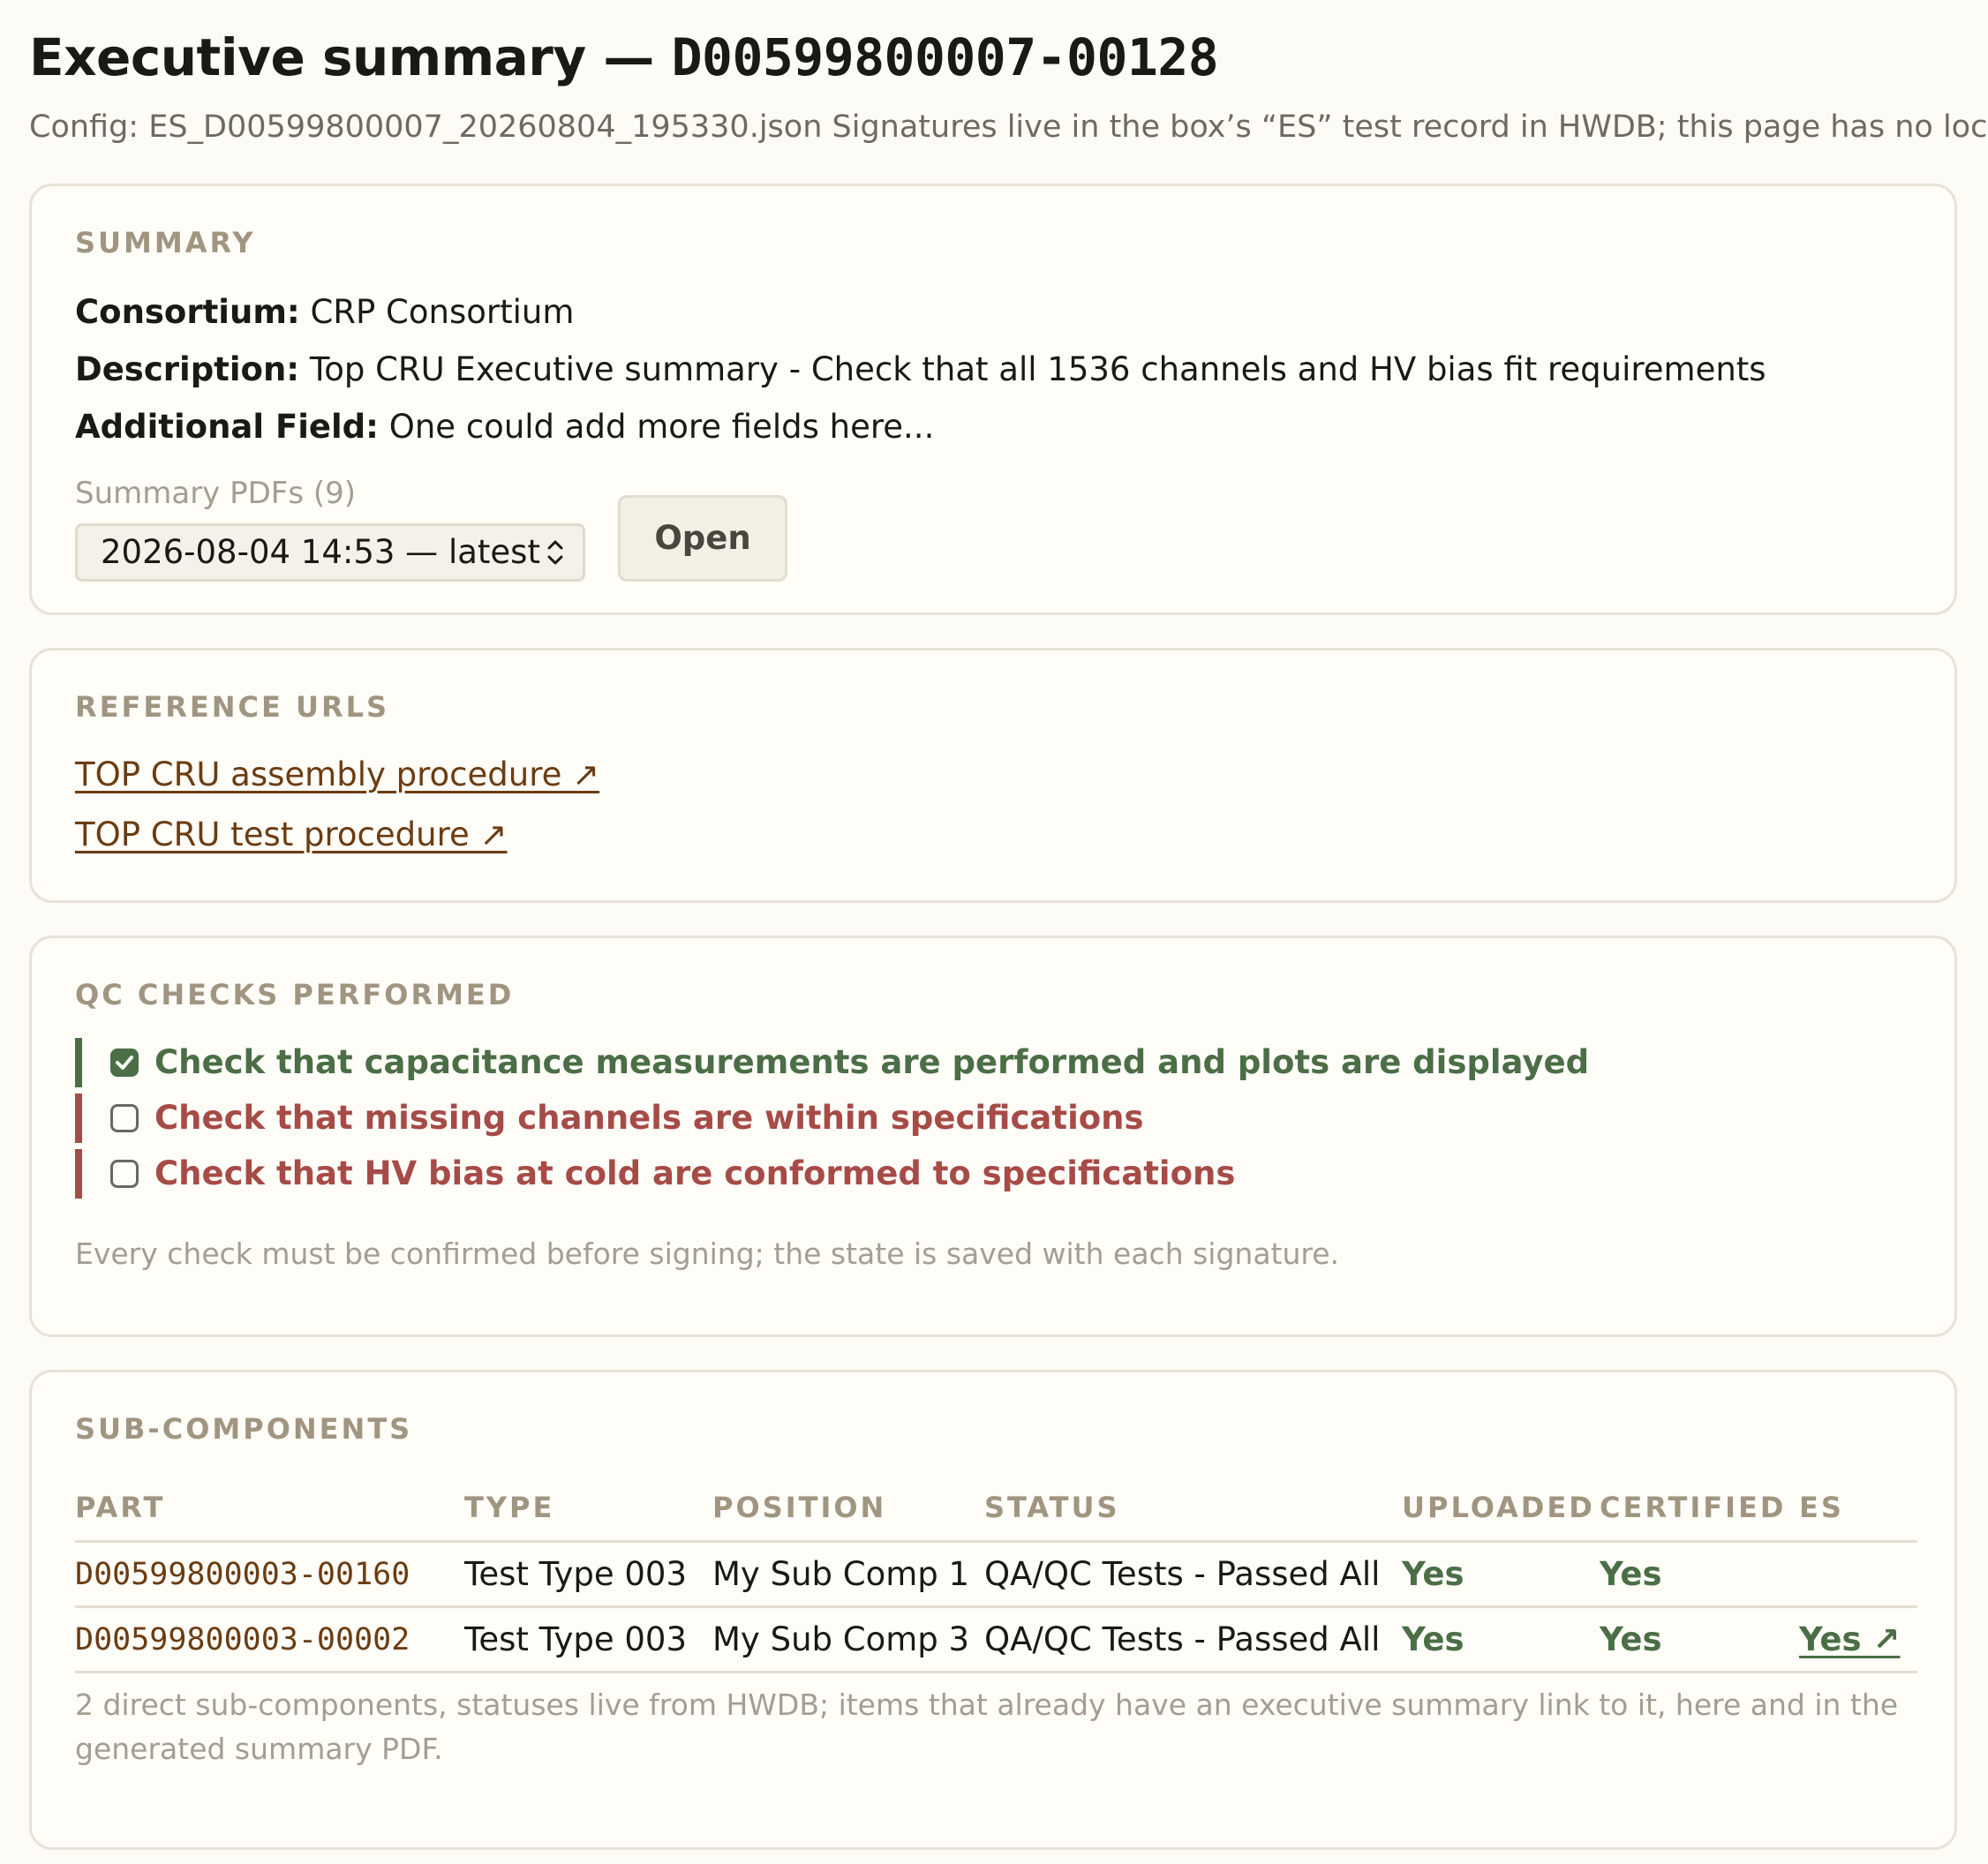  I want to click on column-header-uploaded: UPLOADED, so click(1501, 1509).